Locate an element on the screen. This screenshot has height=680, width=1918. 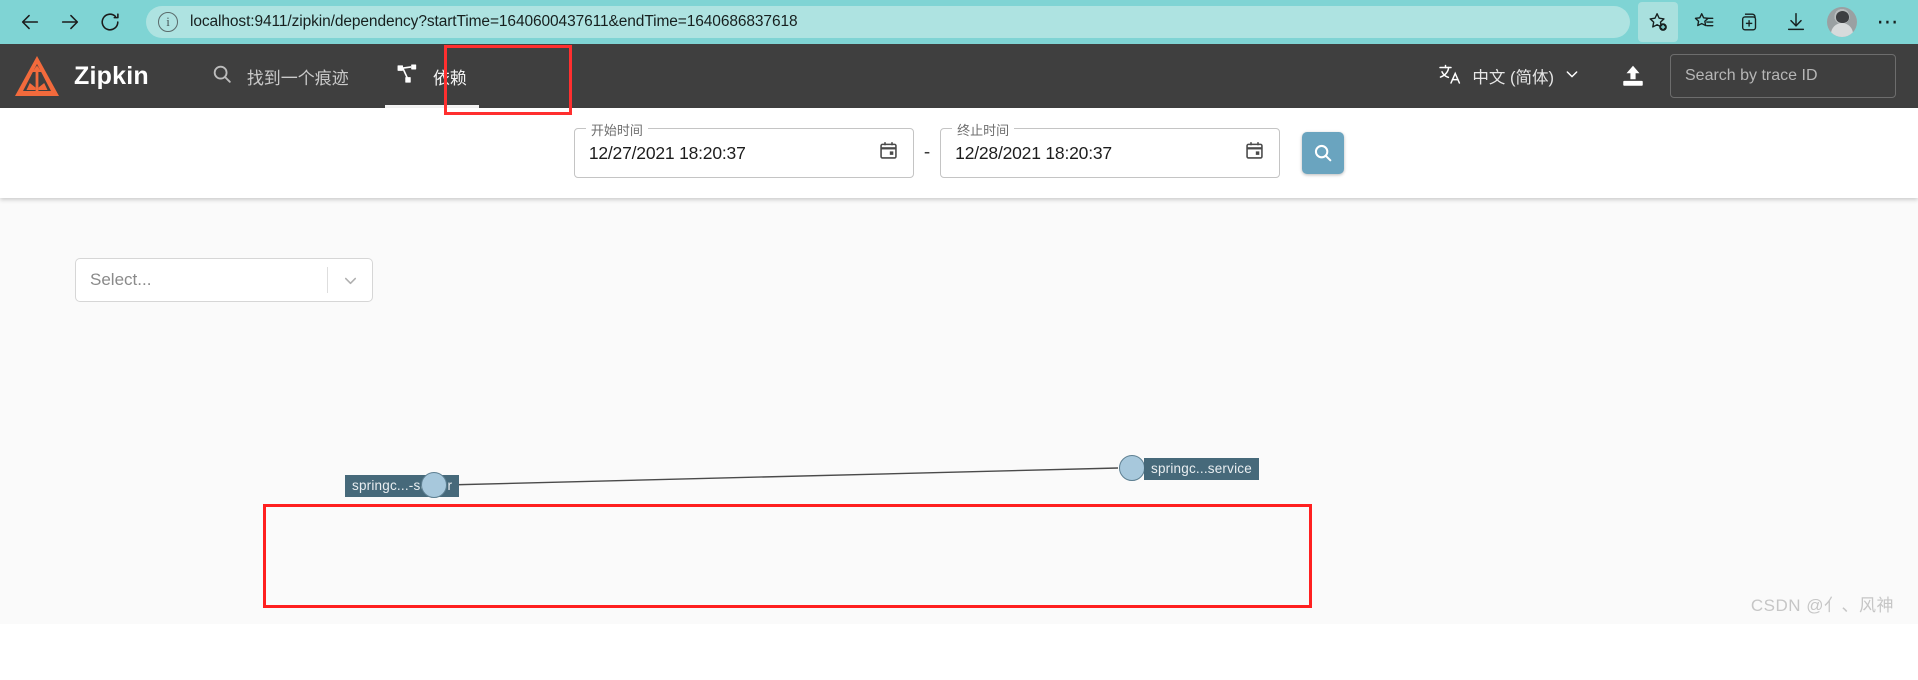
add-favorite-icon is located at coordinates (1658, 22).